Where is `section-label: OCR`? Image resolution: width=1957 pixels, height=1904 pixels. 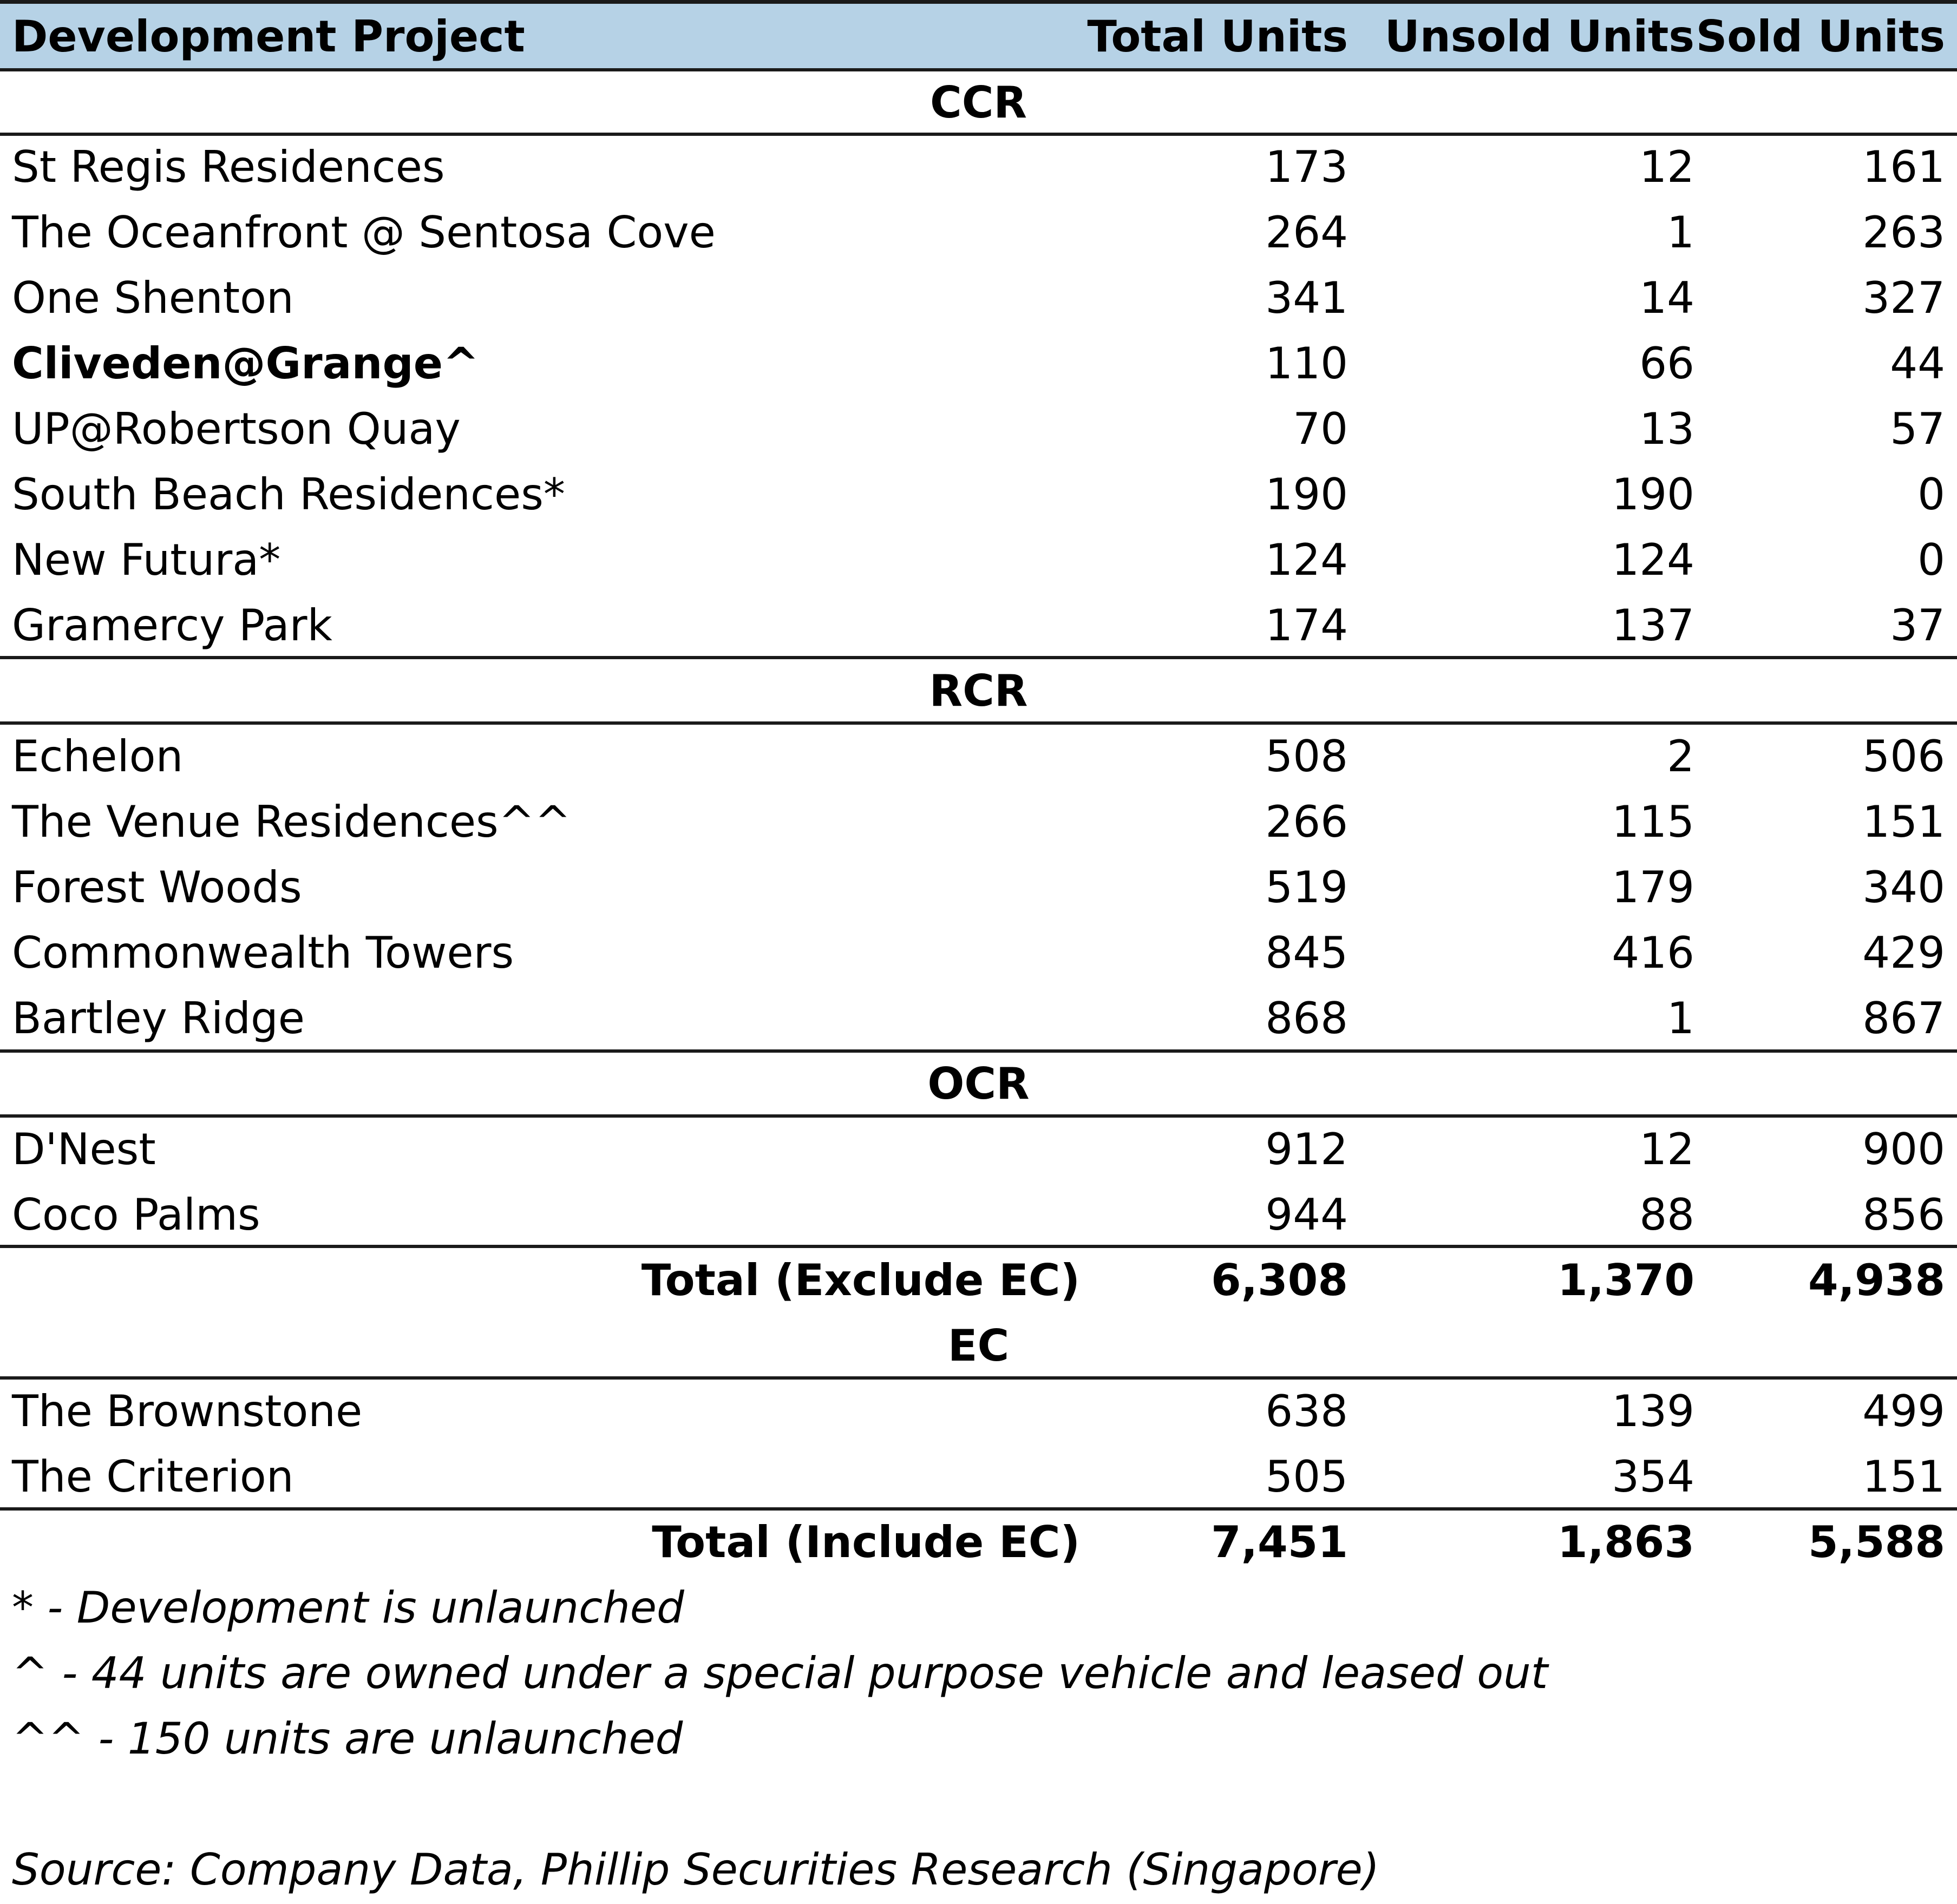 section-label: OCR is located at coordinates (978, 1084).